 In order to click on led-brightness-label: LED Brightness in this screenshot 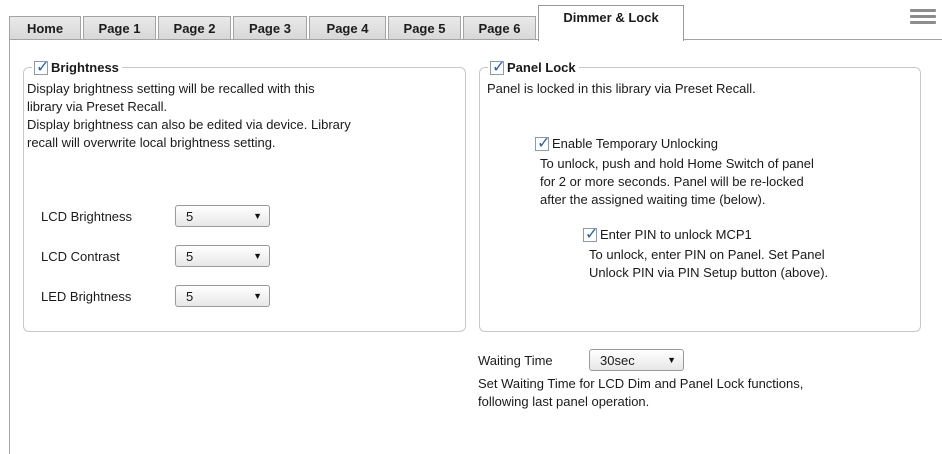, I will do `click(86, 296)`.